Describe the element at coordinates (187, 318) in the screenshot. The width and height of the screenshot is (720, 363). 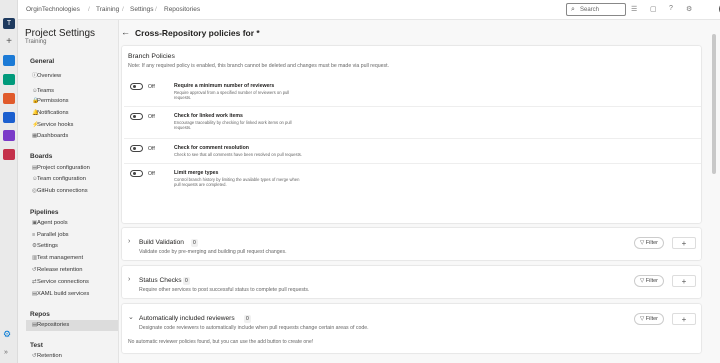
I see `auto-reviewers-title: Automatically included reviewers` at that location.